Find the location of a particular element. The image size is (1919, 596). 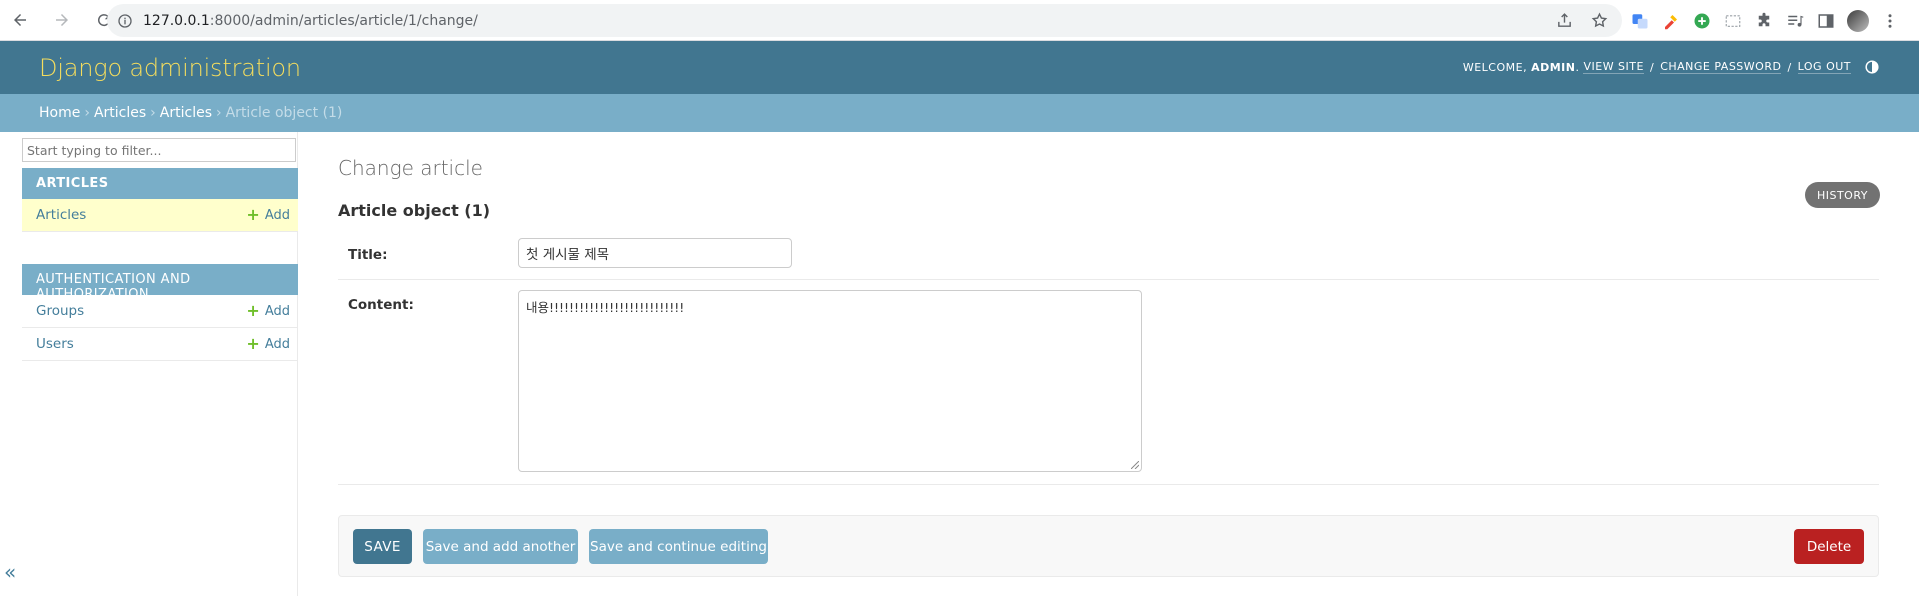

history-button: HISTORY is located at coordinates (1842, 195).